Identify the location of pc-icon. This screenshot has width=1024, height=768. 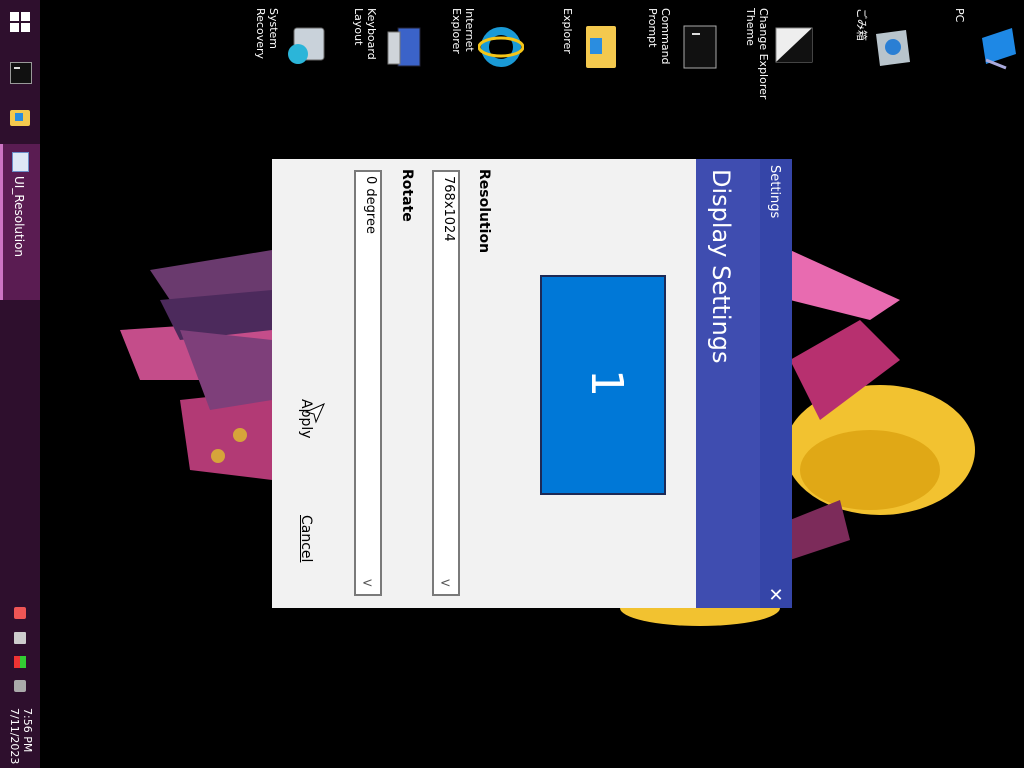
(999, 49).